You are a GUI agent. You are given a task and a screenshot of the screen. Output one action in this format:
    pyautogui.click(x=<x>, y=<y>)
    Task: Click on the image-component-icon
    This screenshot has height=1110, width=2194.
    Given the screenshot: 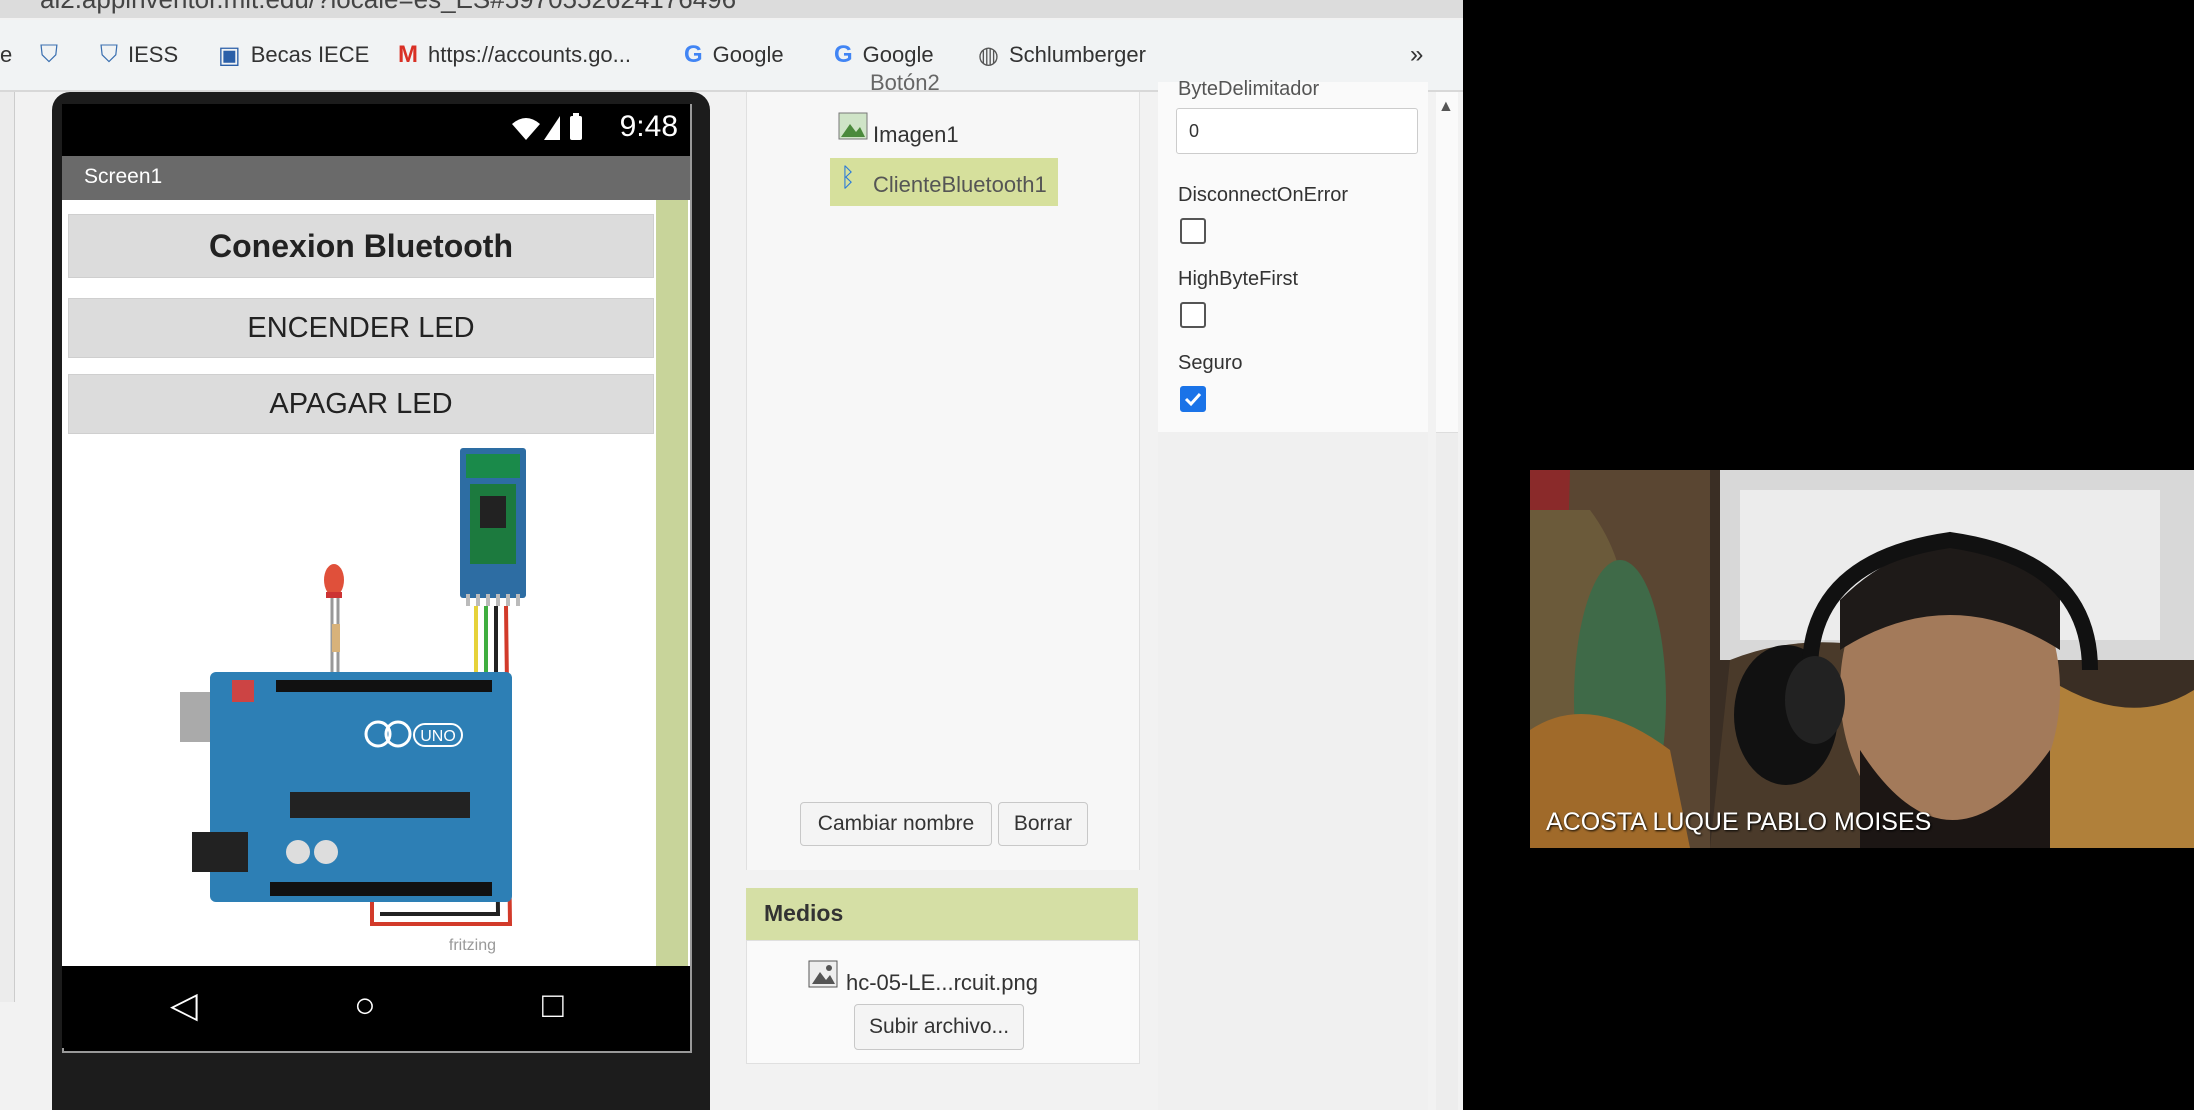 What is the action you would take?
    pyautogui.click(x=853, y=128)
    